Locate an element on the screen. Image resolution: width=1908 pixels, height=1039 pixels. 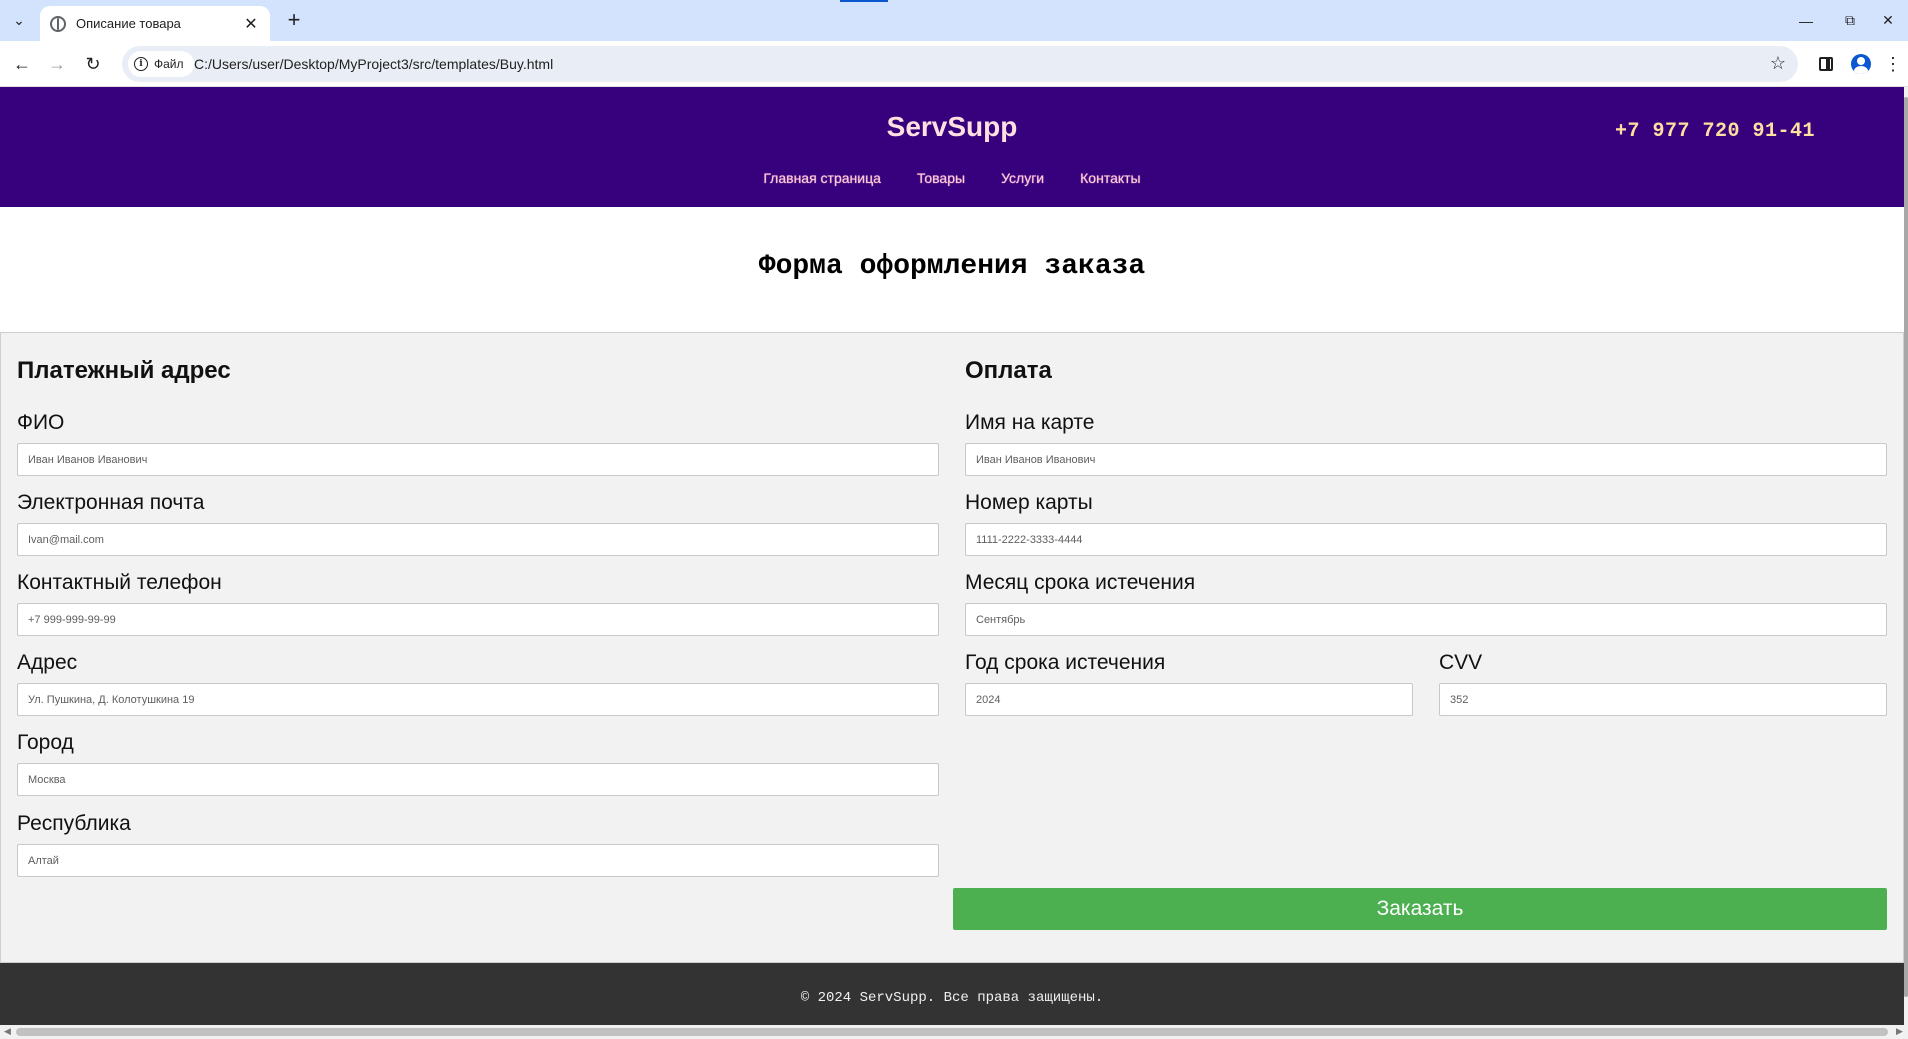
footer-copyright: © 2024 ServSupp. Все права защищены. is located at coordinates (952, 998).